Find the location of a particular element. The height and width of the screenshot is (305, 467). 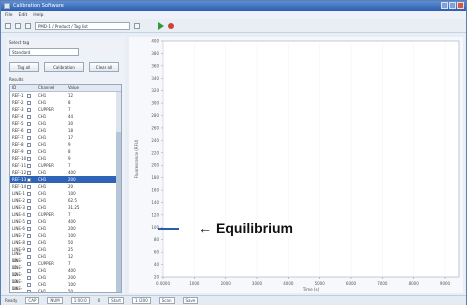

start-button: Start is located at coordinates (116, 300).